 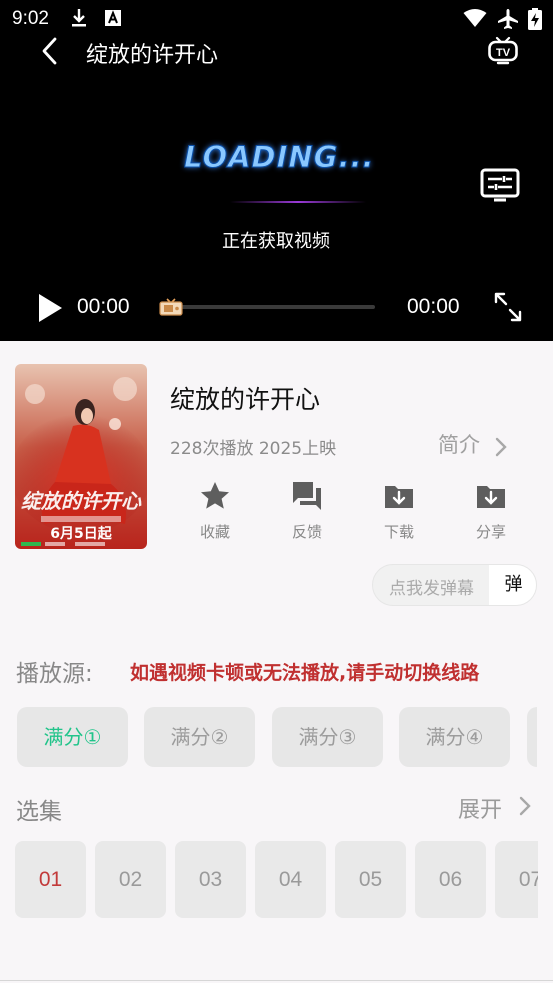 I want to click on source-label: 播放源:, so click(x=54, y=674).